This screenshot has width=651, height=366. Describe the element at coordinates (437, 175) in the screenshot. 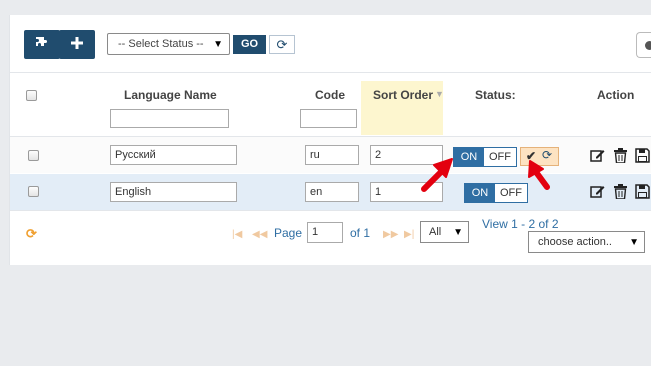

I see `arrow-annotation-on` at that location.